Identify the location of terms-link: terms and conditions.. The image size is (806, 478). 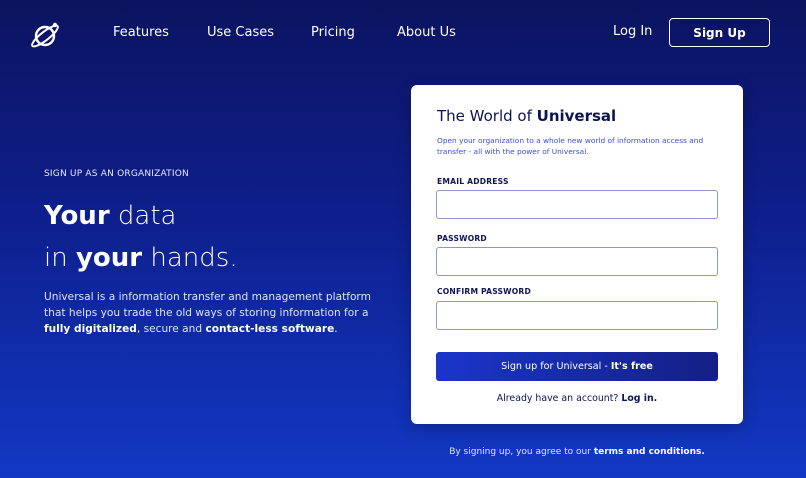
(649, 452).